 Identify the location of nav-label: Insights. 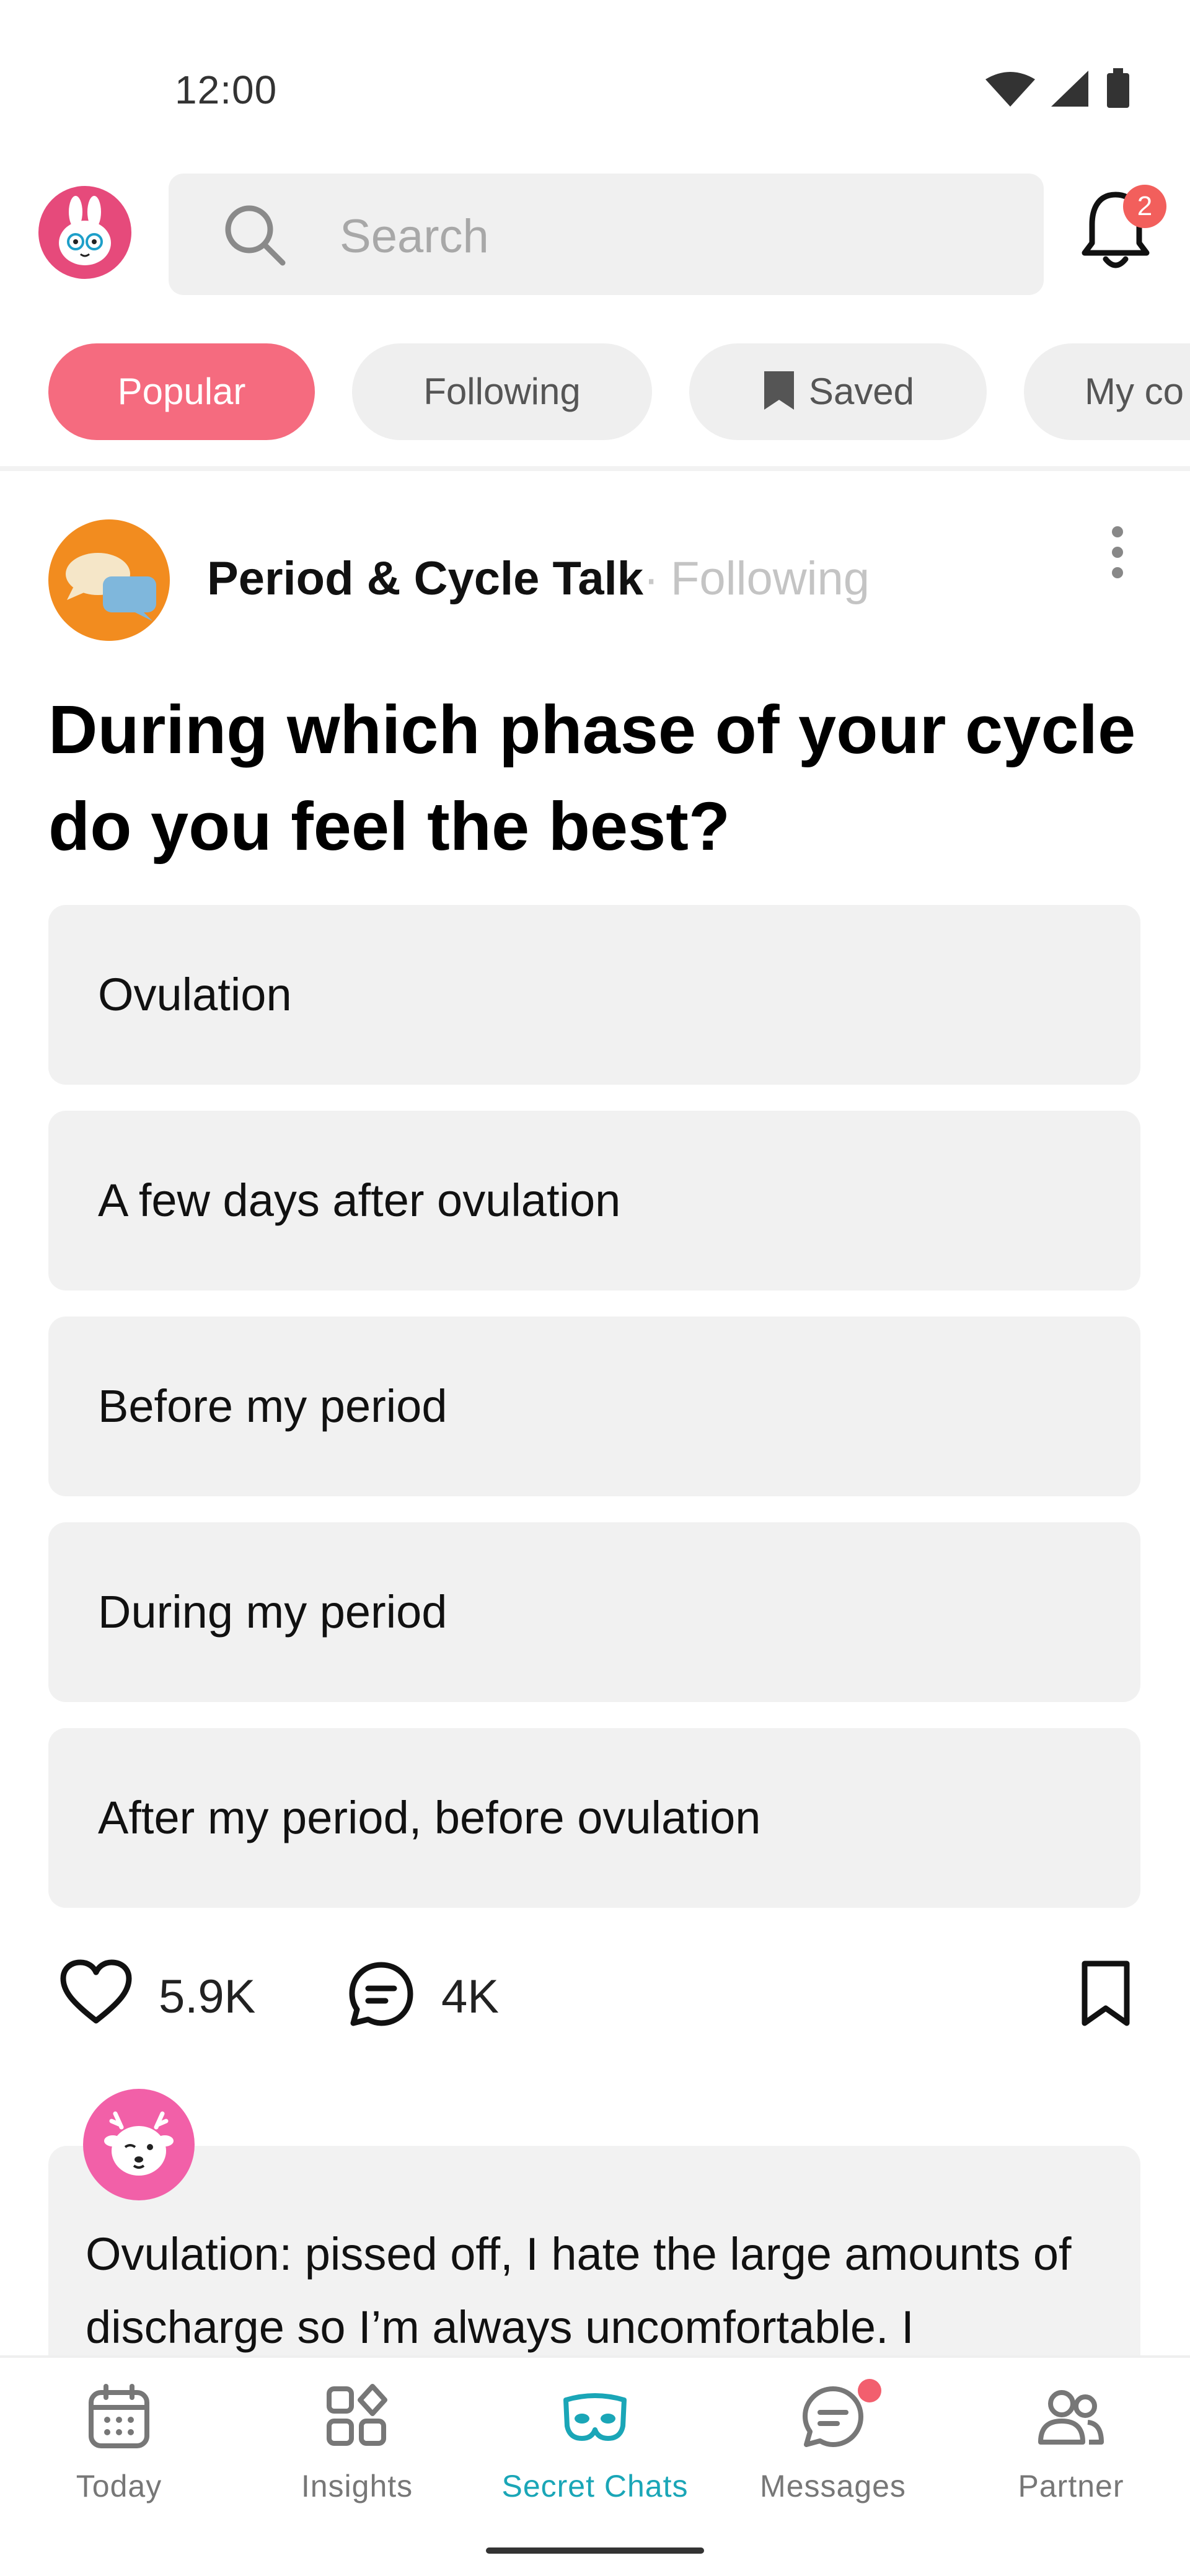
(357, 2486).